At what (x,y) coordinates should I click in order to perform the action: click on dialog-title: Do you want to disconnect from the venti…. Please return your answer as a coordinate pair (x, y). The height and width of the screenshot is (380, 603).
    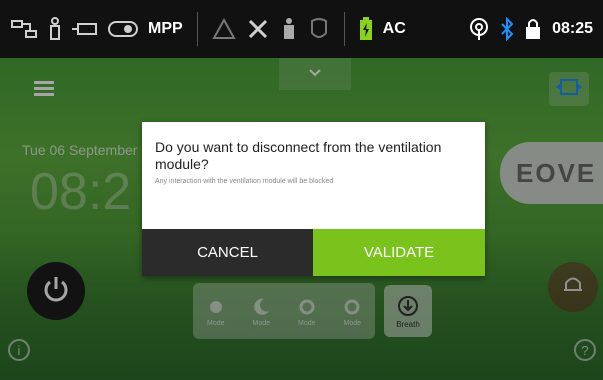
    Looking at the image, I should click on (298, 155).